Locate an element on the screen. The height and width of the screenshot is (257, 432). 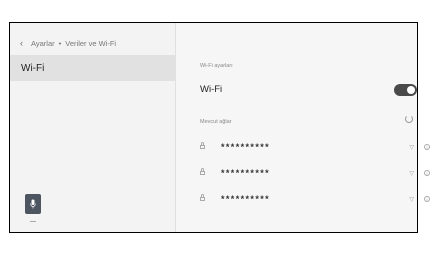
wifi-settings-header: Wi-Fi ayarları is located at coordinates (216, 66).